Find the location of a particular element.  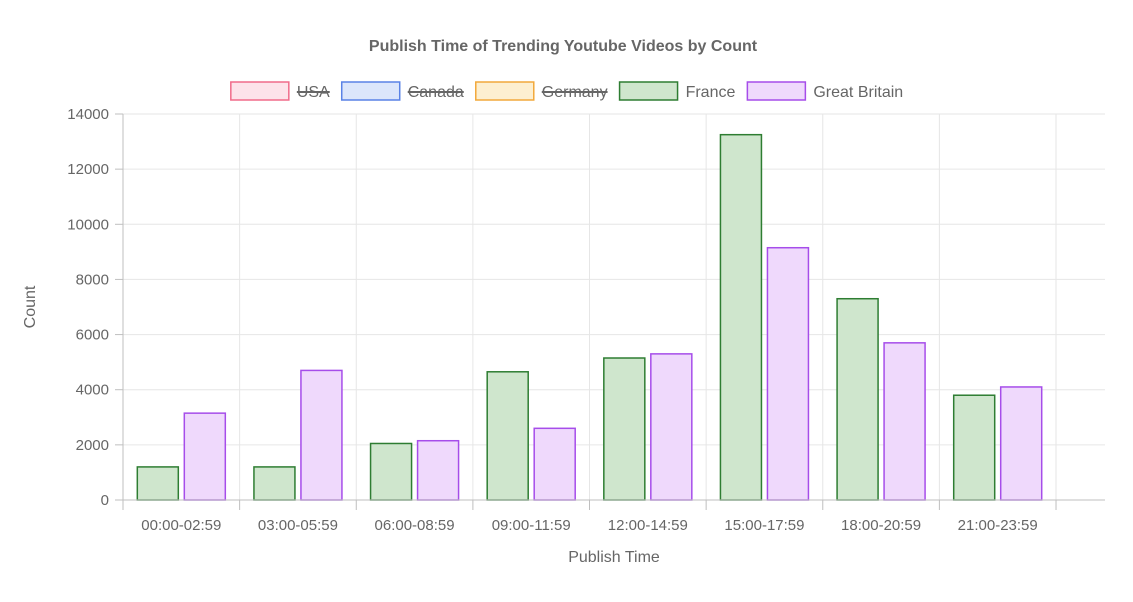

legend-item-great-britain: Great Britain is located at coordinates (824, 91).